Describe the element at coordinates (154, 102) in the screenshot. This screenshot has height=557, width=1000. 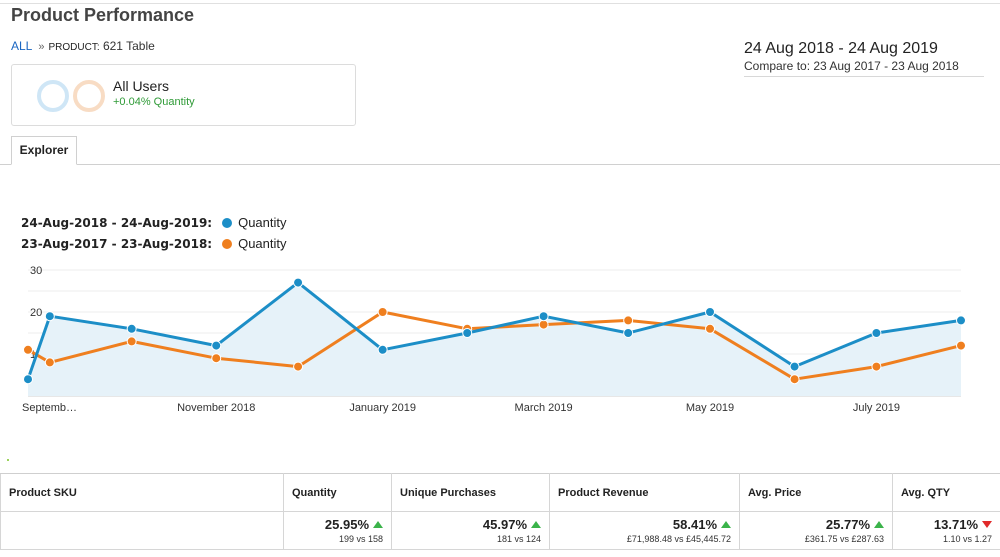
I see `segment-delta: +0.04% Quantity` at that location.